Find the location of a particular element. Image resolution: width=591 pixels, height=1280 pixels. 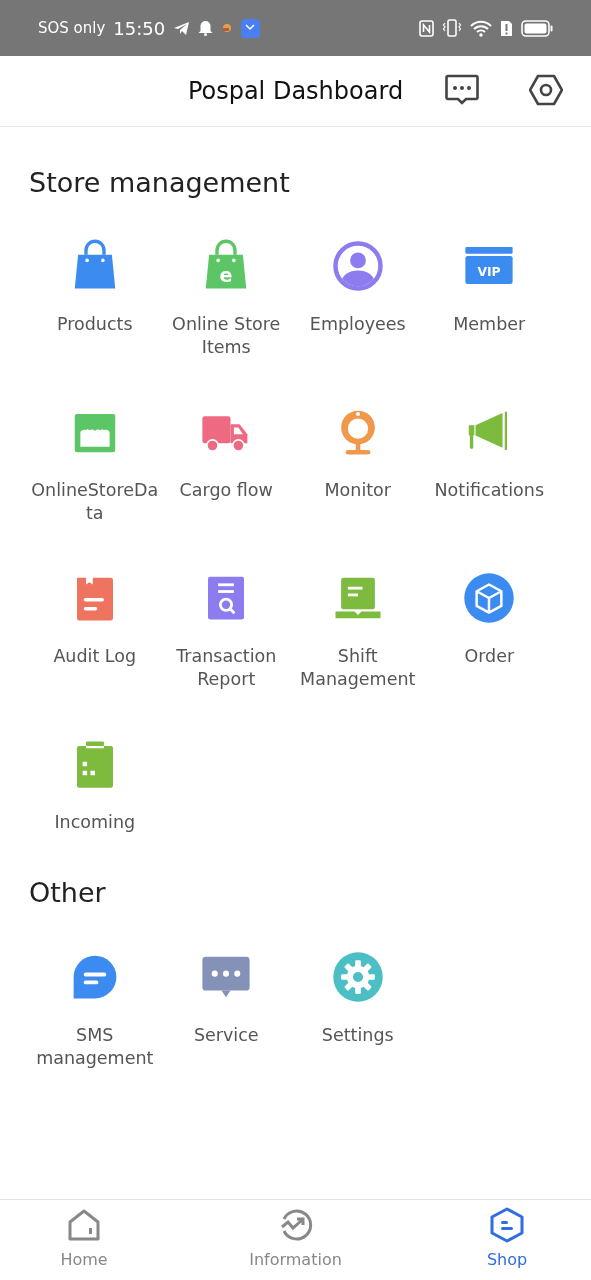

page-title: Pospal Dashboard is located at coordinates (295, 91).